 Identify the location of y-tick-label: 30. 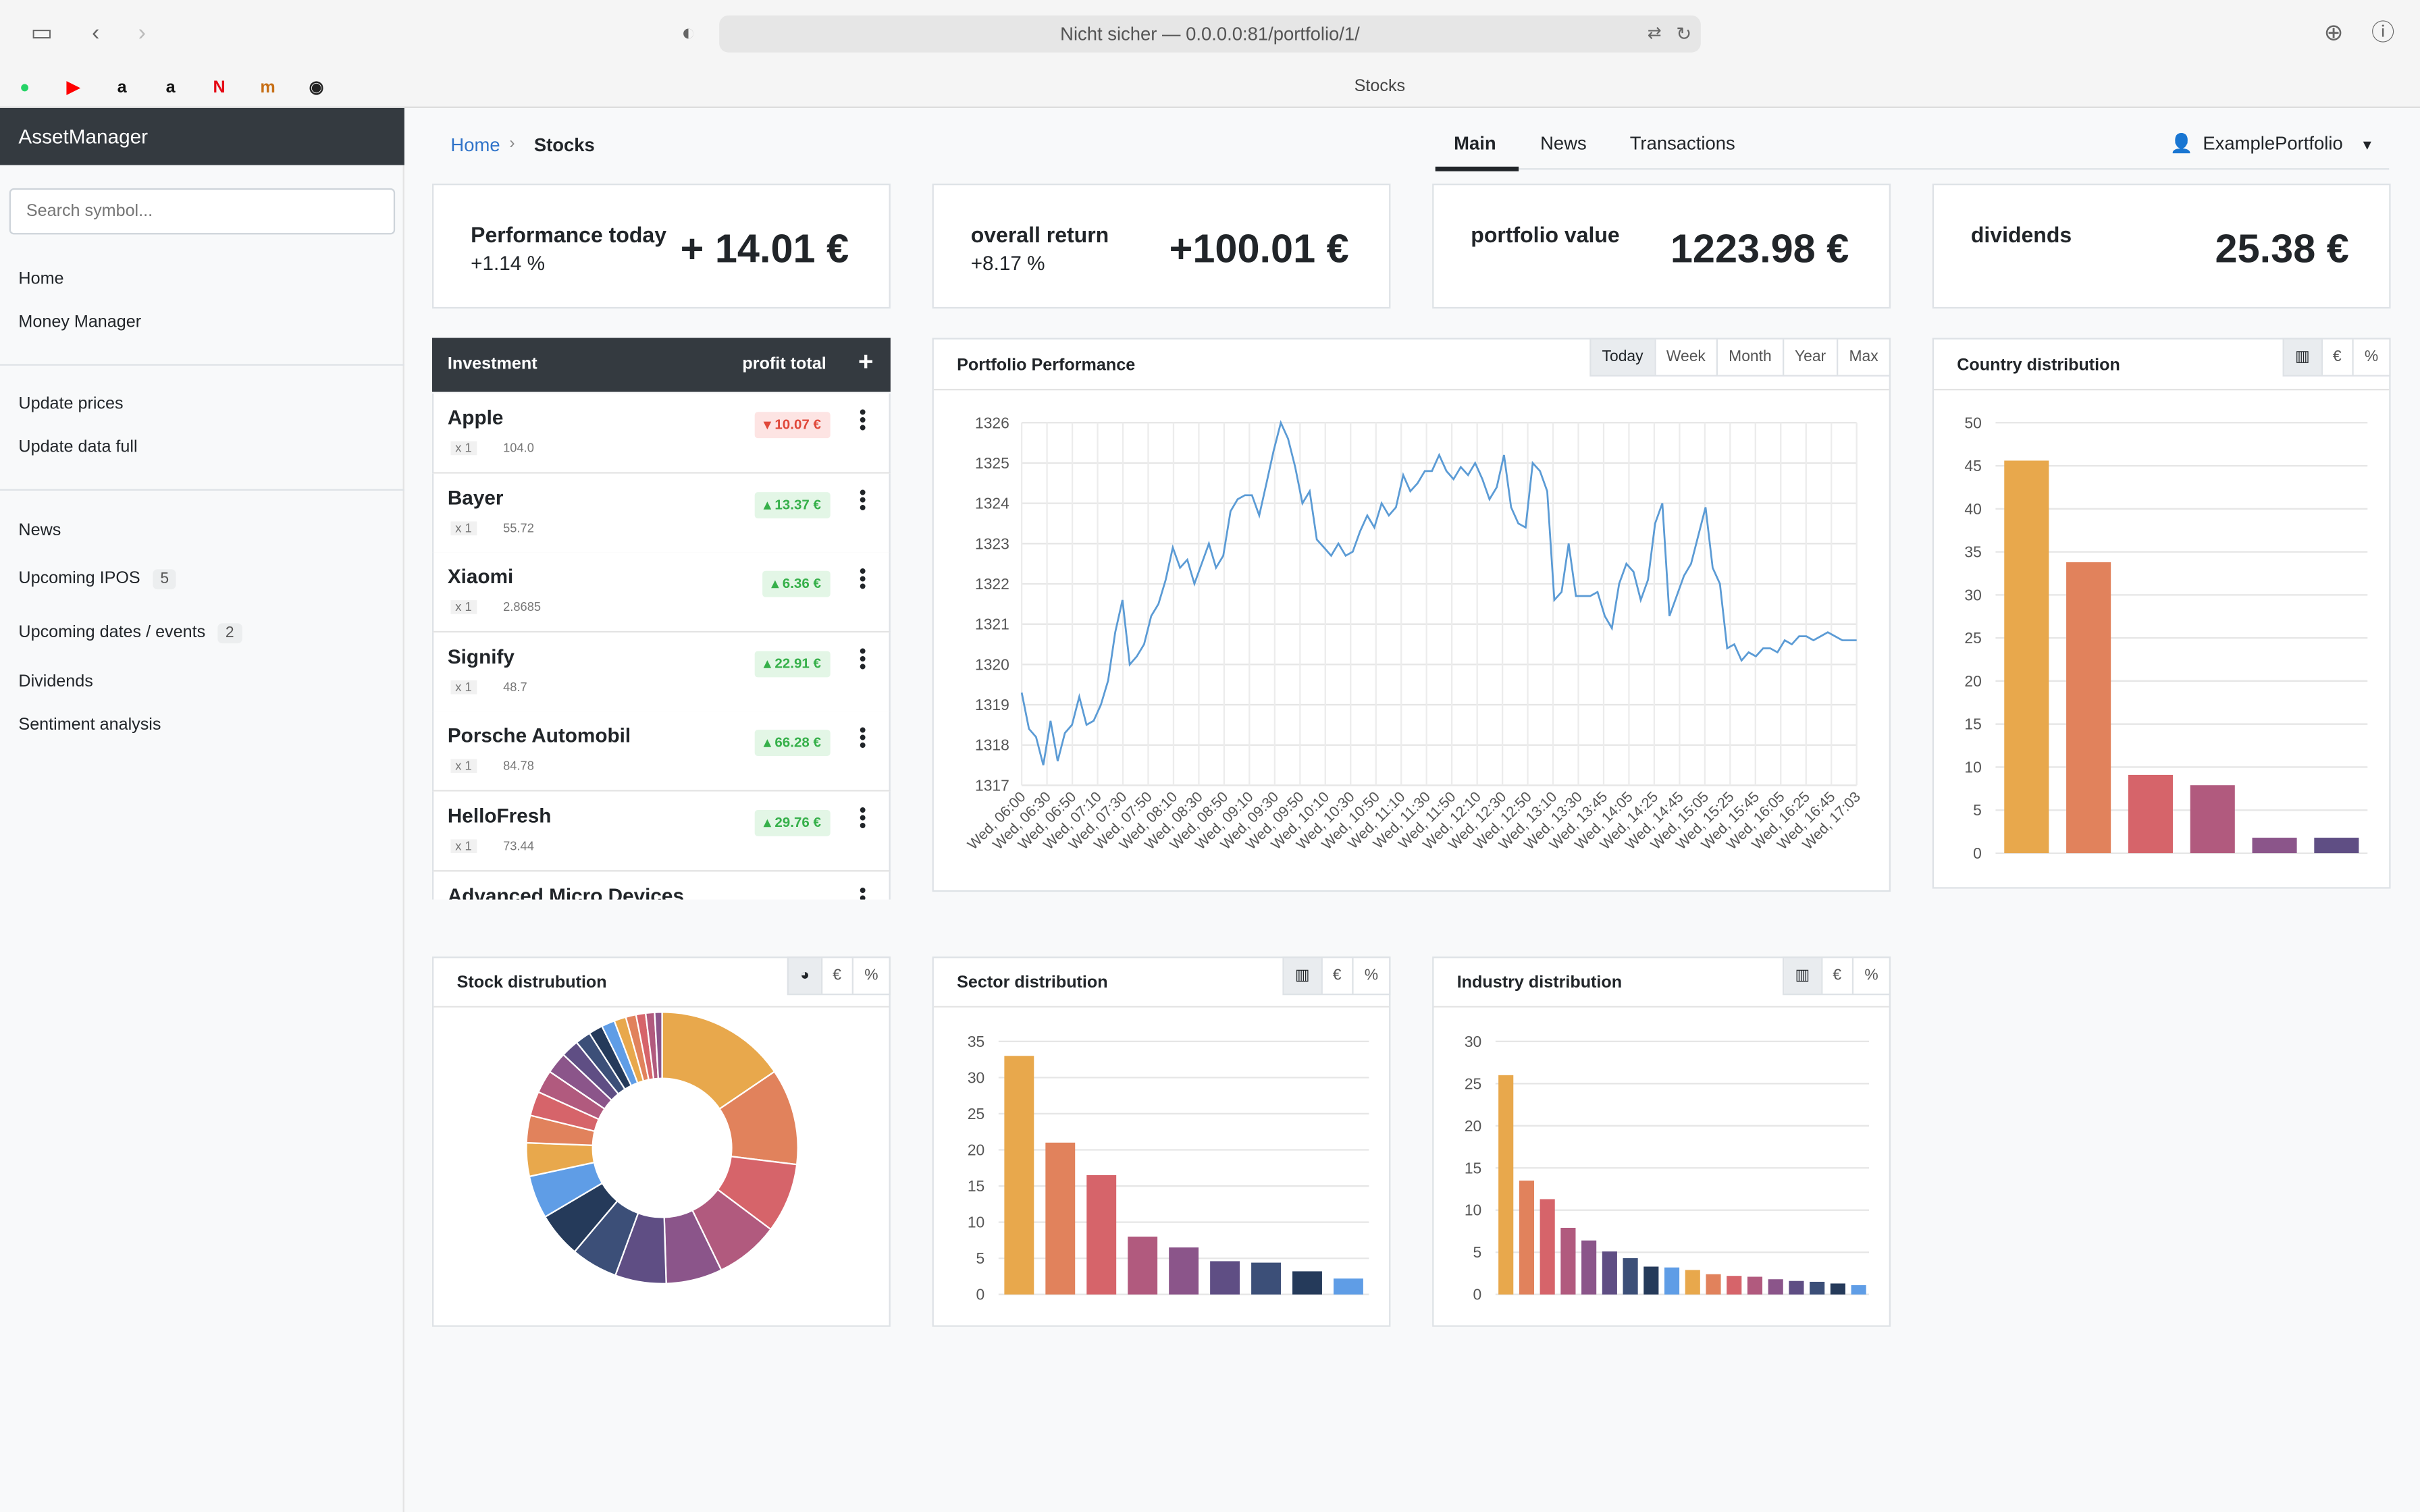
(1972, 594).